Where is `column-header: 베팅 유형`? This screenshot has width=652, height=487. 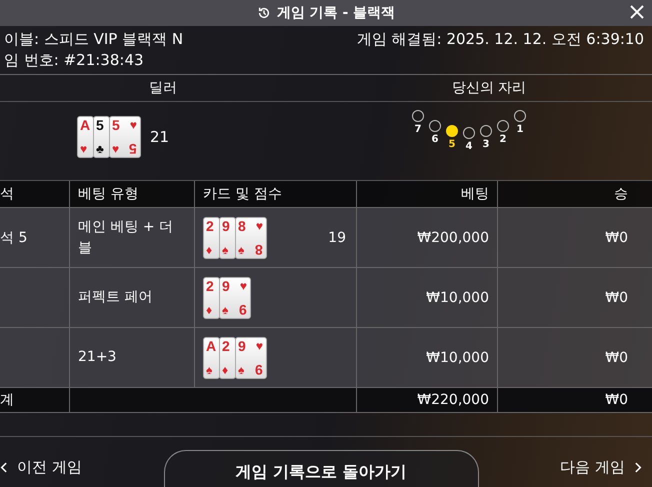 column-header: 베팅 유형 is located at coordinates (132, 194).